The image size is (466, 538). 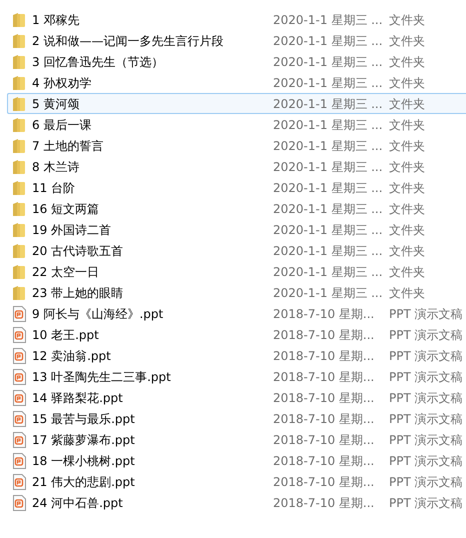 I want to click on file-name: 2 说和做——记闻一多先生言行片段, so click(x=128, y=41).